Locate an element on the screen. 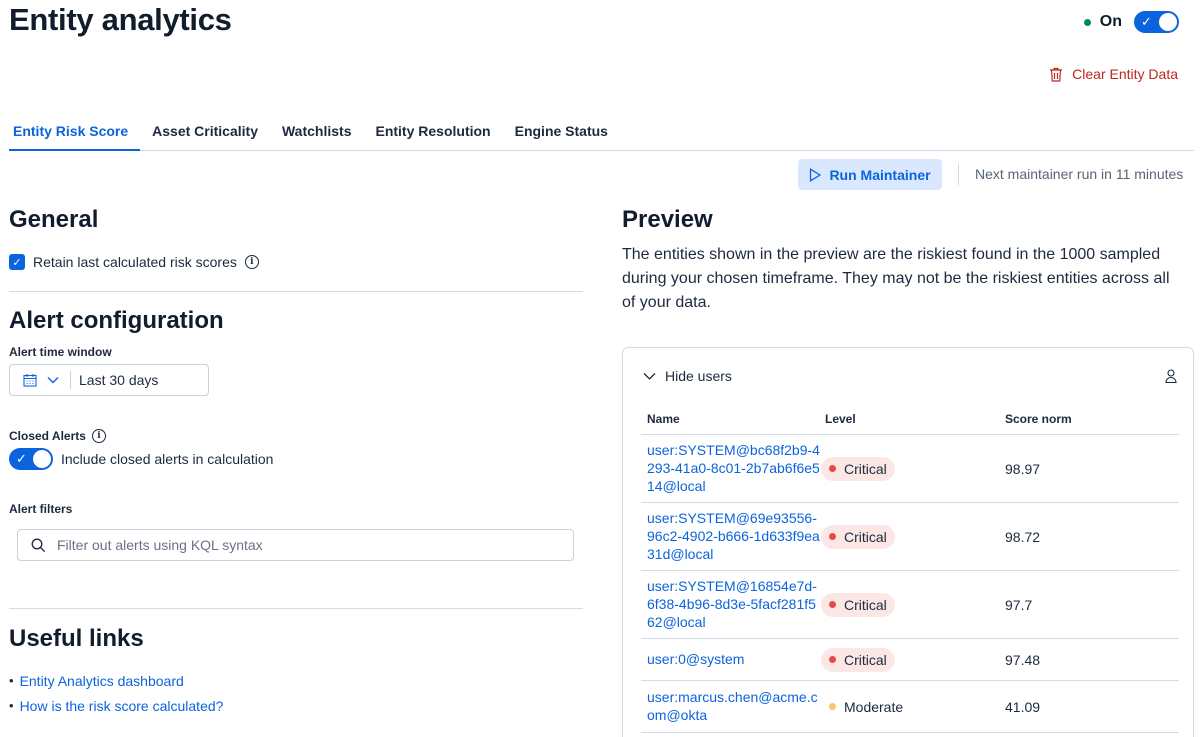 The width and height of the screenshot is (1201, 737). alert-filters-label: Alert filters is located at coordinates (41, 509).